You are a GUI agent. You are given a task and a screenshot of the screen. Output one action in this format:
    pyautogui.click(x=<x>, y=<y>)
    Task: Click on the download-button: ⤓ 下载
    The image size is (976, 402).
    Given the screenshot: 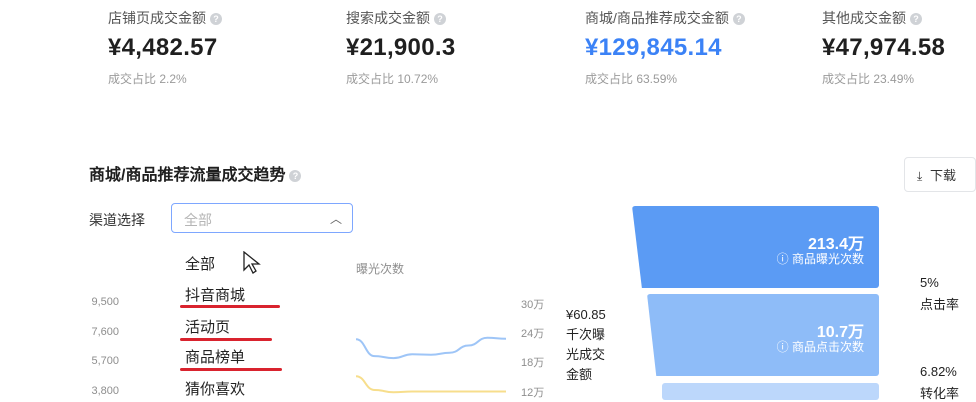 What is the action you would take?
    pyautogui.click(x=940, y=174)
    